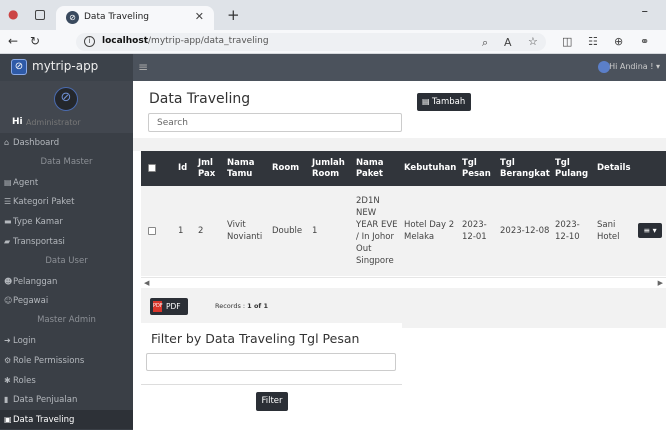  I want to click on cell-id: 1, so click(181, 231).